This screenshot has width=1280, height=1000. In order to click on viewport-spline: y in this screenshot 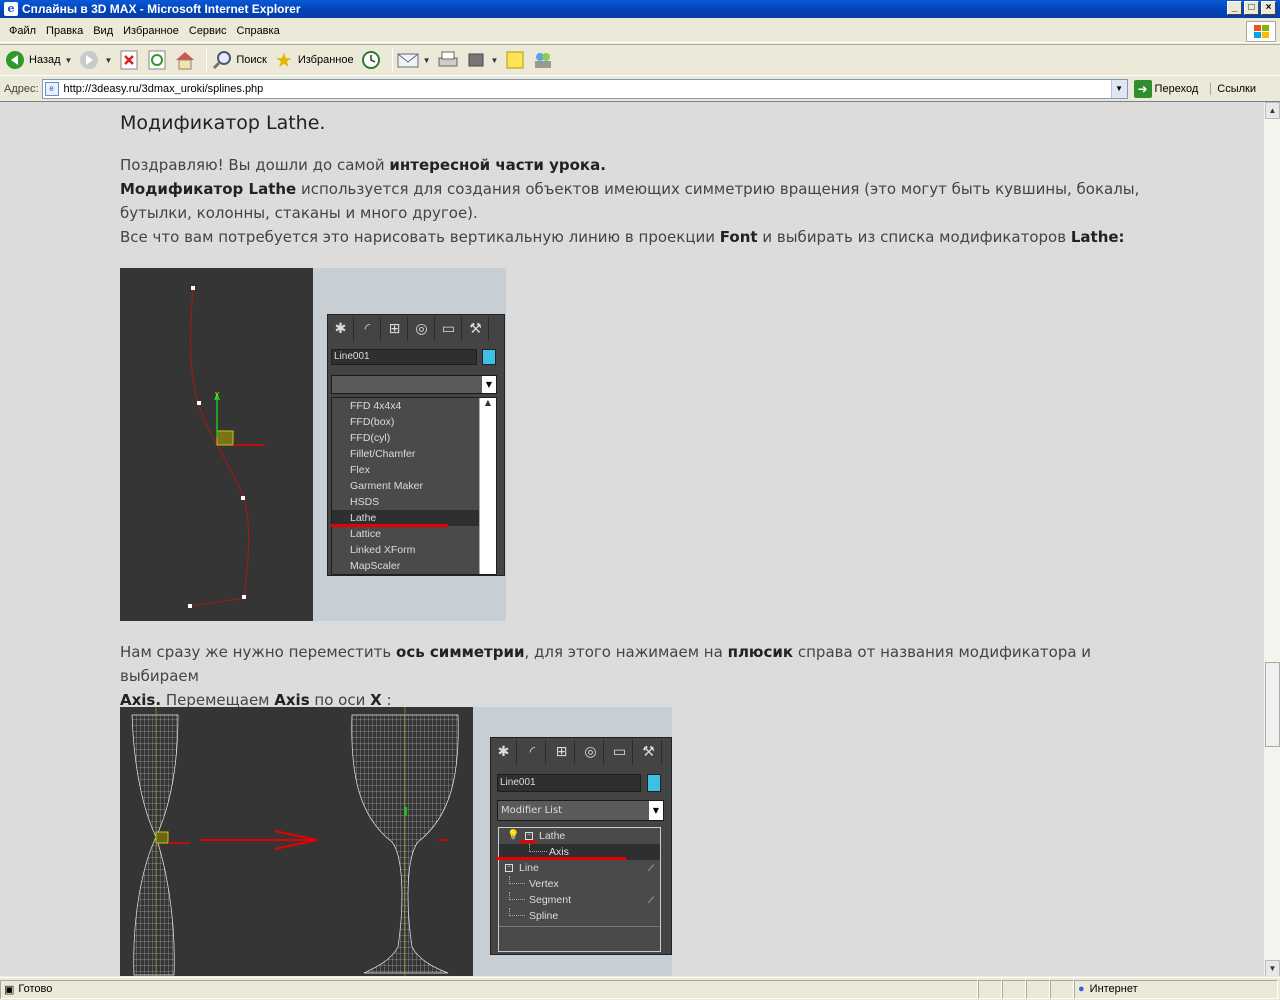, I will do `click(216, 444)`.